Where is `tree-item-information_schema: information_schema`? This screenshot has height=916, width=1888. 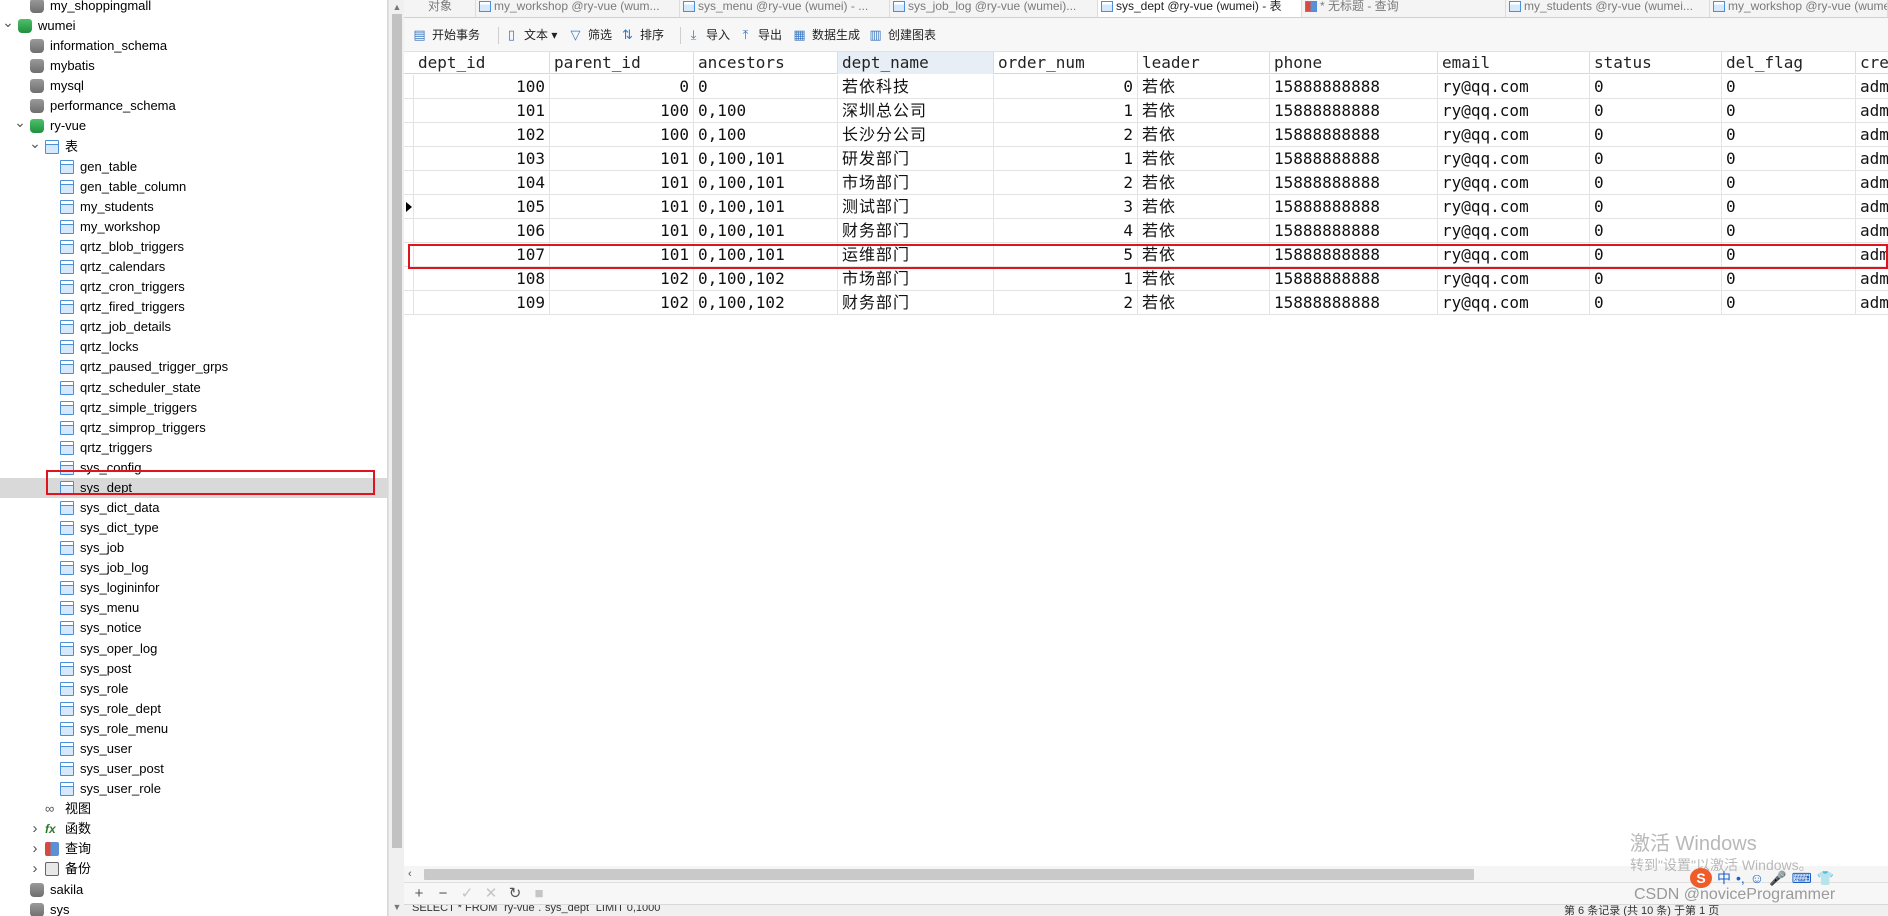 tree-item-information_schema: information_schema is located at coordinates (193, 46).